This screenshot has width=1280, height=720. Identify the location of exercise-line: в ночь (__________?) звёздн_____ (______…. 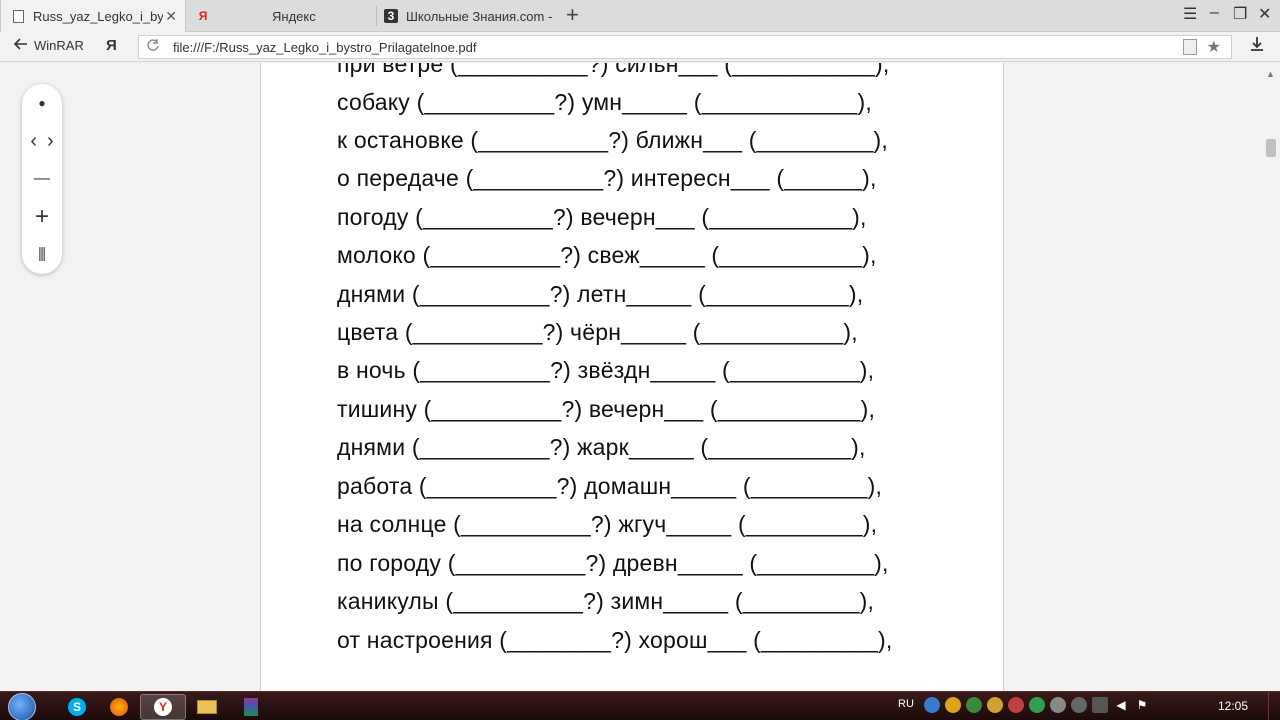
(606, 370).